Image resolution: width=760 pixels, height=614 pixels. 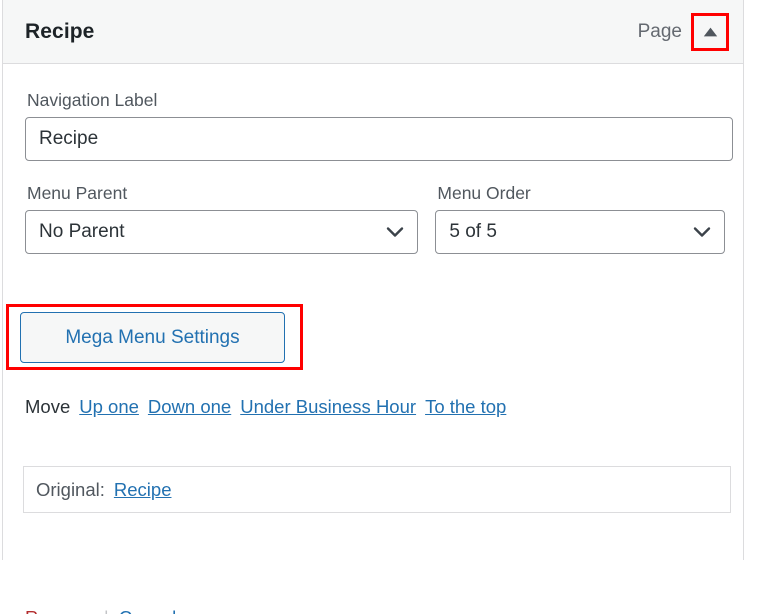 I want to click on item-type-label: Page, so click(x=659, y=31).